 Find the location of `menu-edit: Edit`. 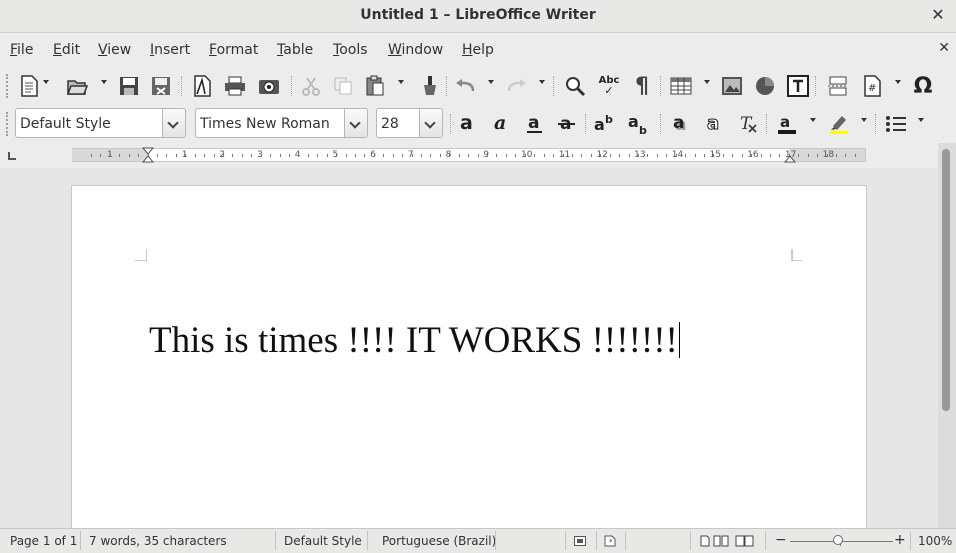

menu-edit: Edit is located at coordinates (66, 50).